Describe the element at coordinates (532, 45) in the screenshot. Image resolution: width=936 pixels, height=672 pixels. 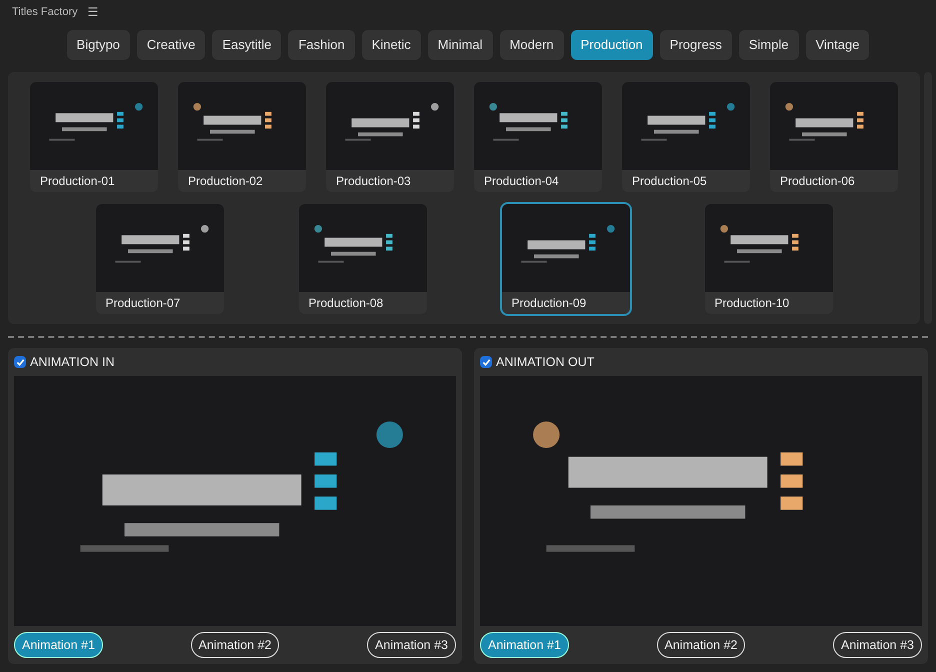
I see `category-tab: Modern` at that location.